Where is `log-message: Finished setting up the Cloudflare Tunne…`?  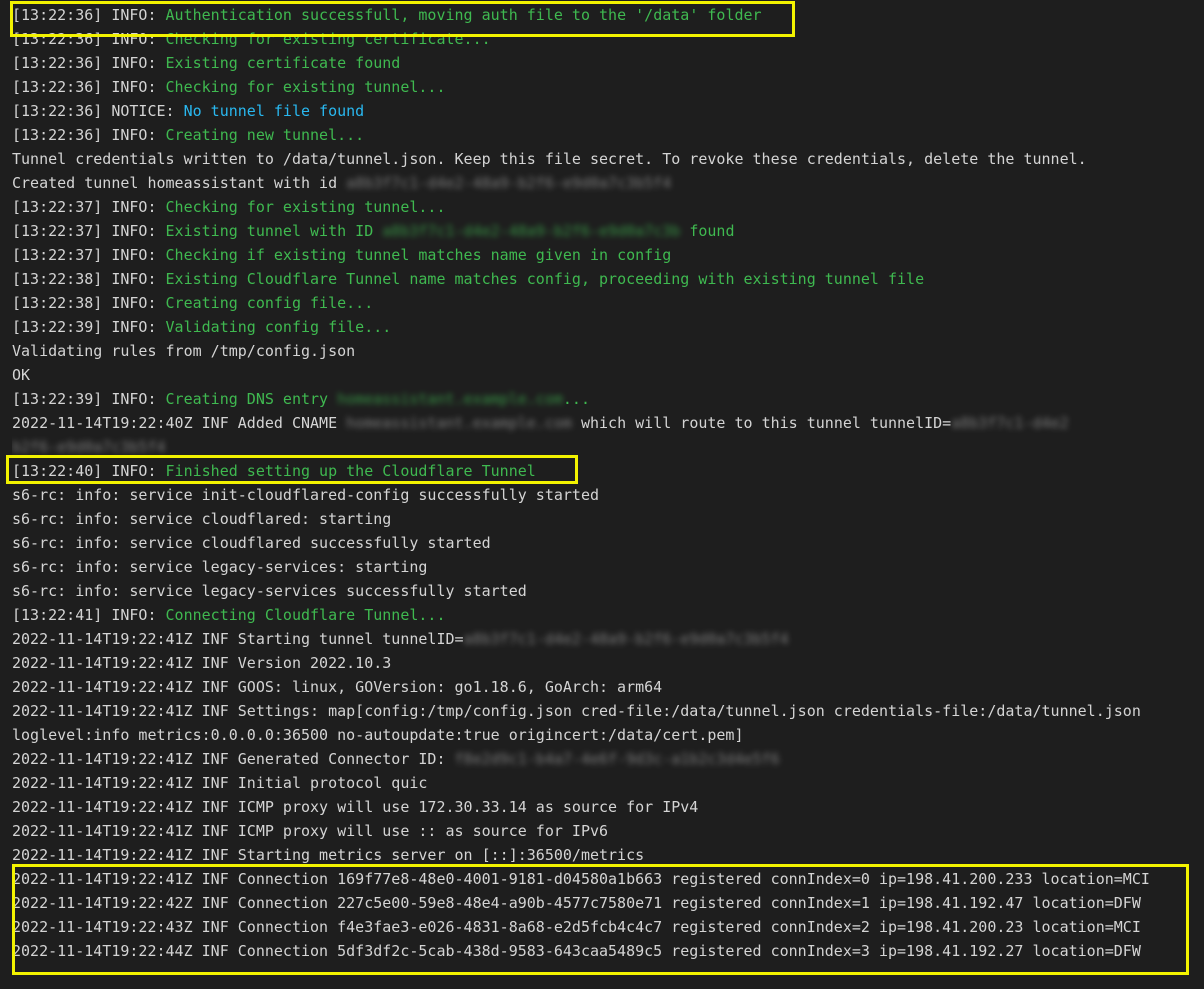
log-message: Finished setting up the Cloudflare Tunne… is located at coordinates (350, 471).